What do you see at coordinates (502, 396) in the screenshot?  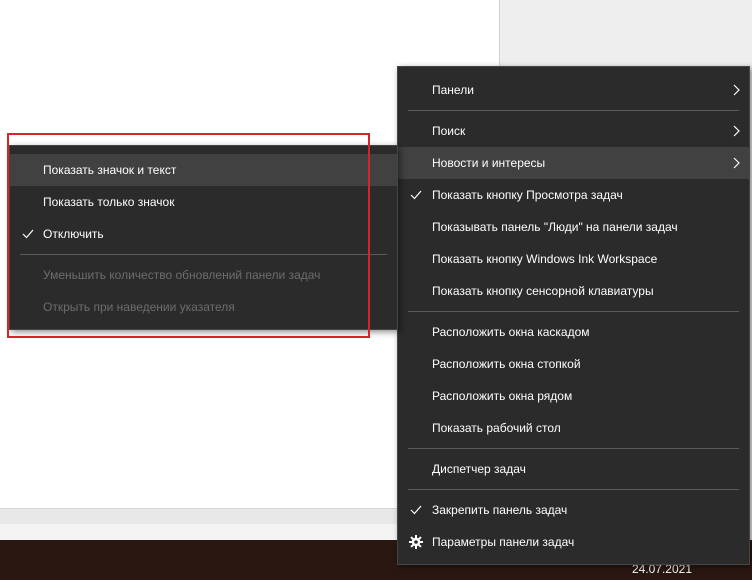 I see `menu-item-label: Расположить окна рядом` at bounding box center [502, 396].